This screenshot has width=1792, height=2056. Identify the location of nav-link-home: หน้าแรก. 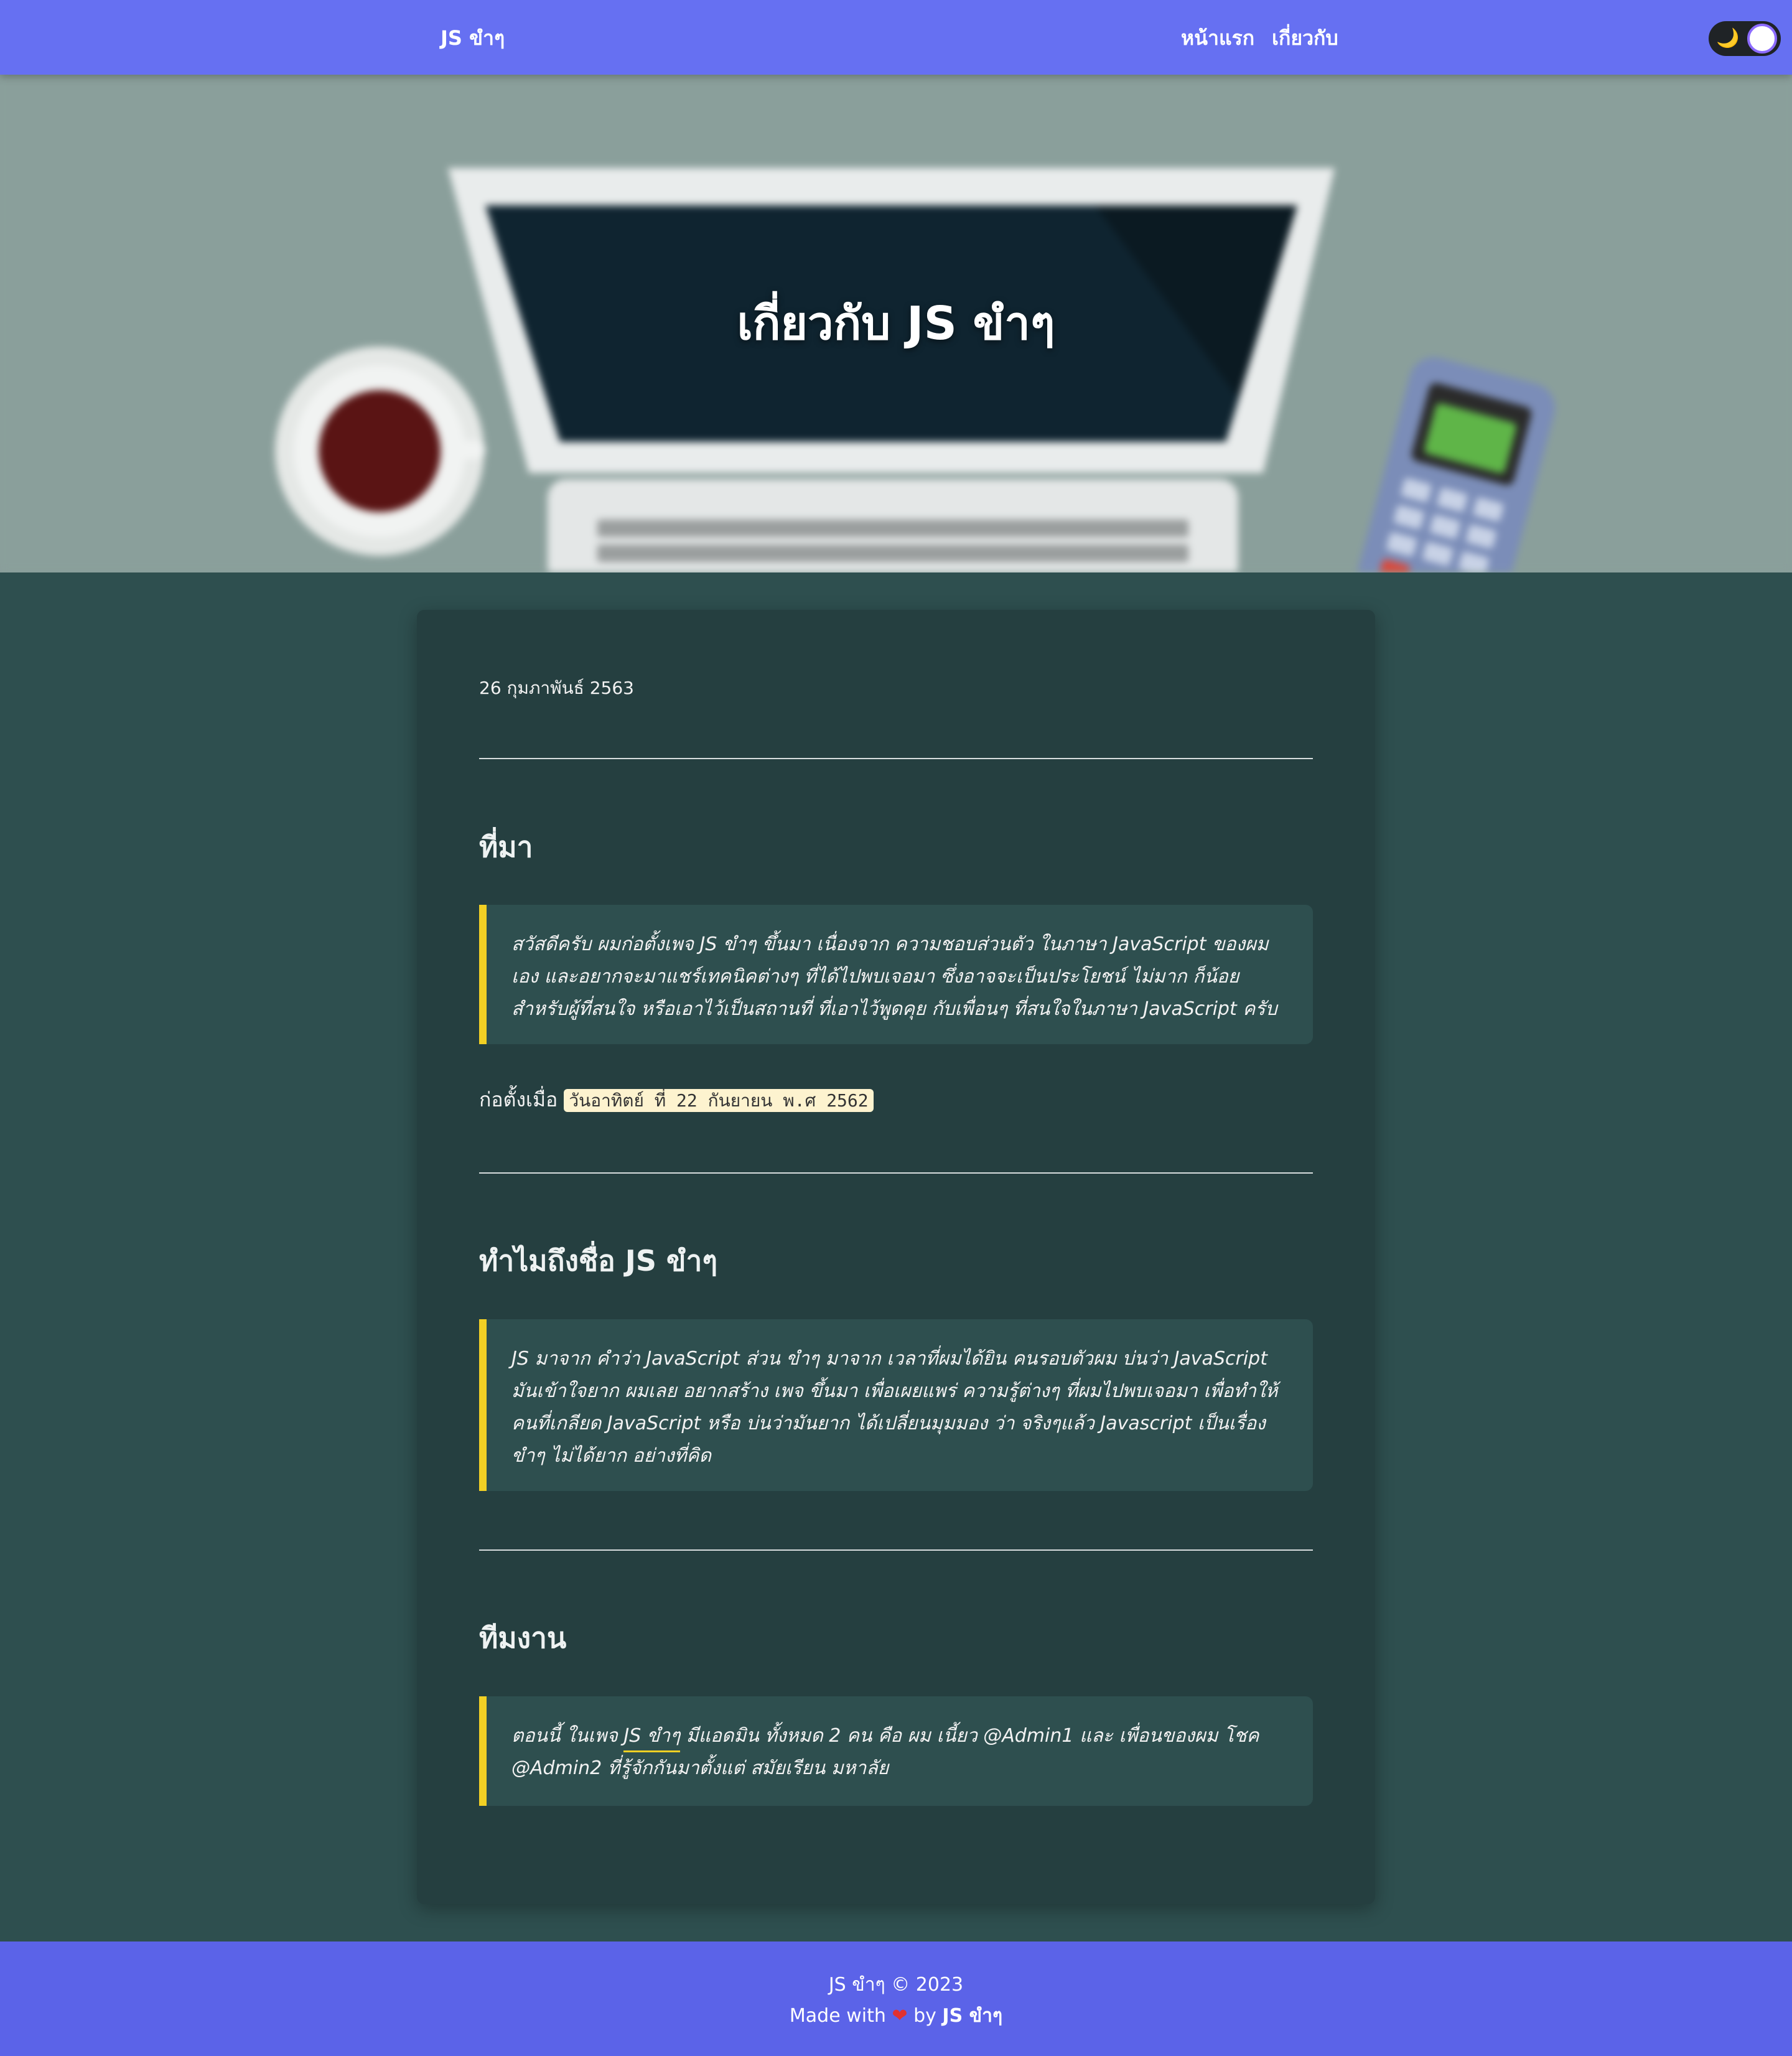
(1217, 38).